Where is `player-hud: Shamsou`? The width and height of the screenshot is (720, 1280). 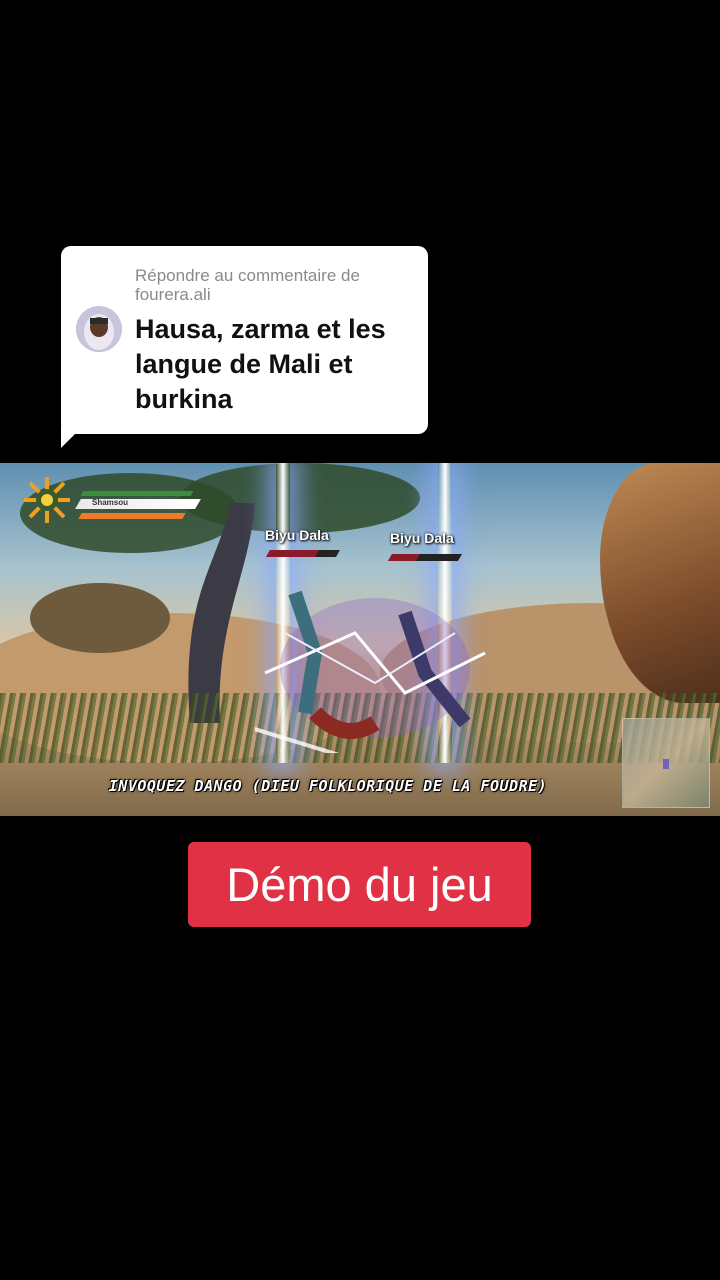
player-hud: Shamsou is located at coordinates (111, 500).